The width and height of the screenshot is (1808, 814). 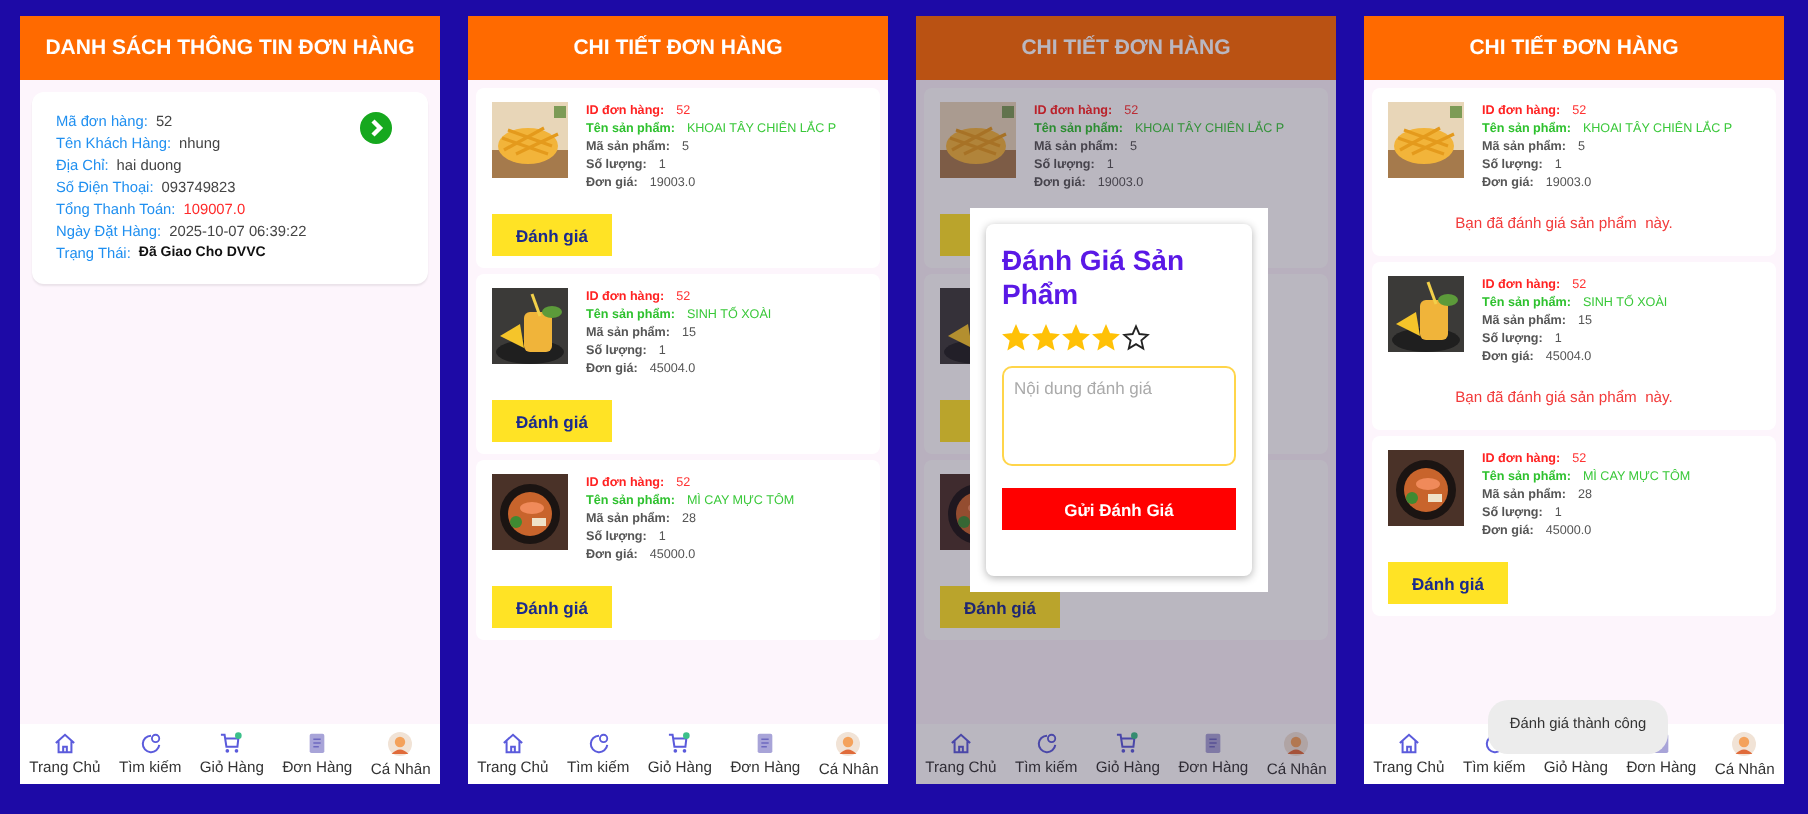 I want to click on review-field: Nội dung đánh giá, so click(x=1119, y=416).